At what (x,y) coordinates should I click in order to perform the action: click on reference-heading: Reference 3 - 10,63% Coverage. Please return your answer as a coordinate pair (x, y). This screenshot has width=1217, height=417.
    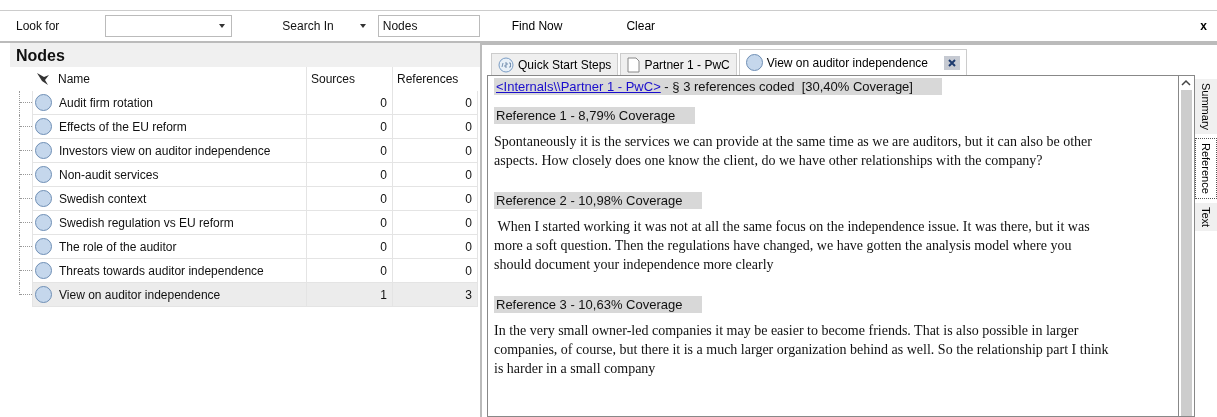
    Looking at the image, I should click on (598, 304).